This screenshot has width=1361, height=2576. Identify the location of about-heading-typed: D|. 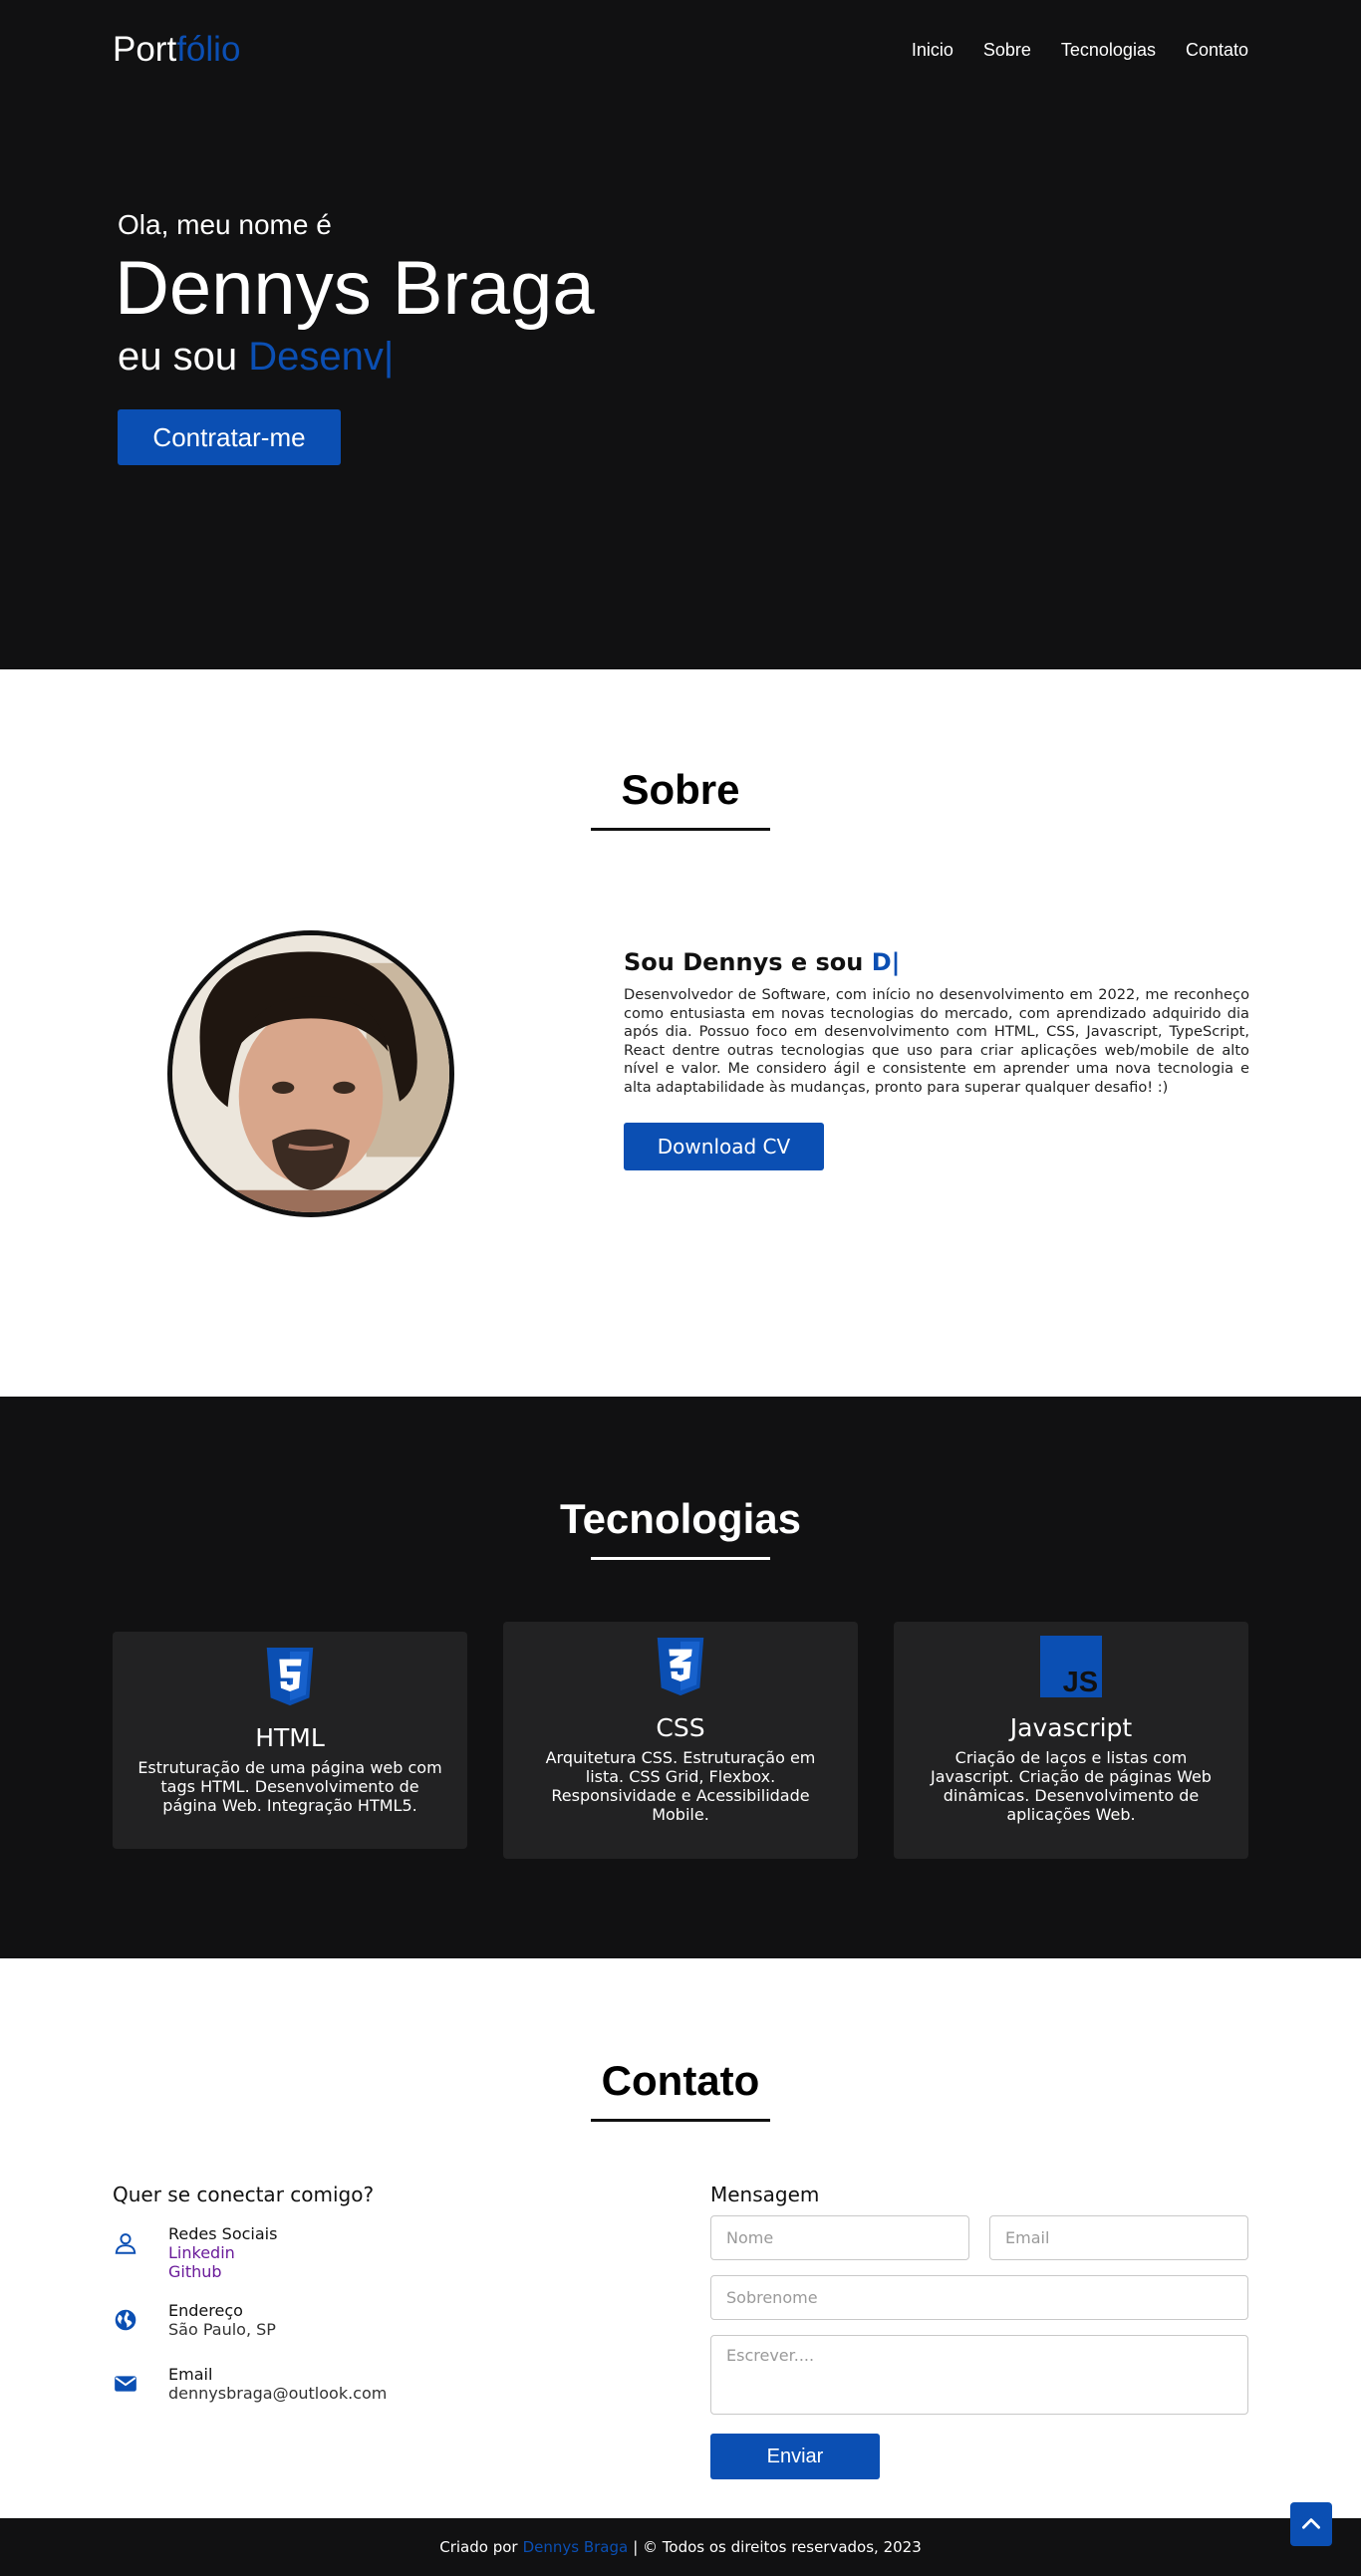
(886, 962).